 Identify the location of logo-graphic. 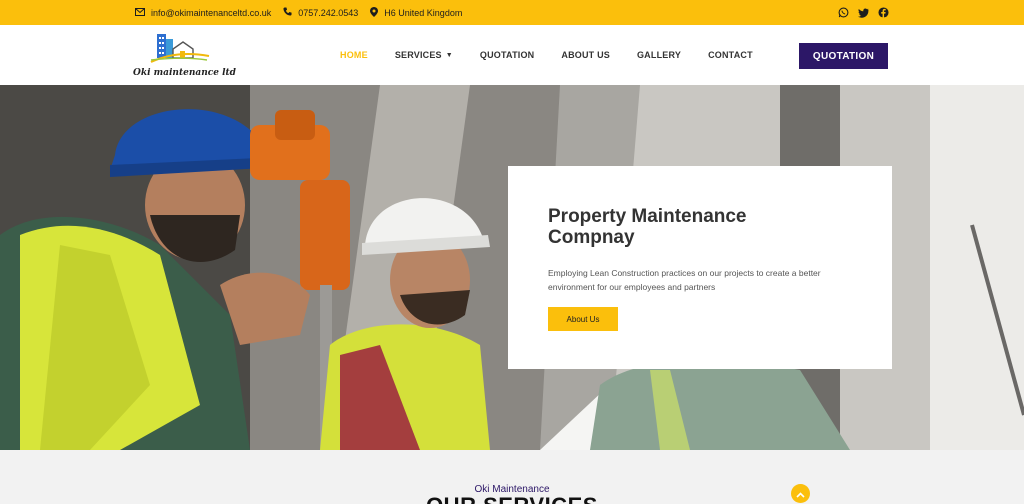
(180, 48).